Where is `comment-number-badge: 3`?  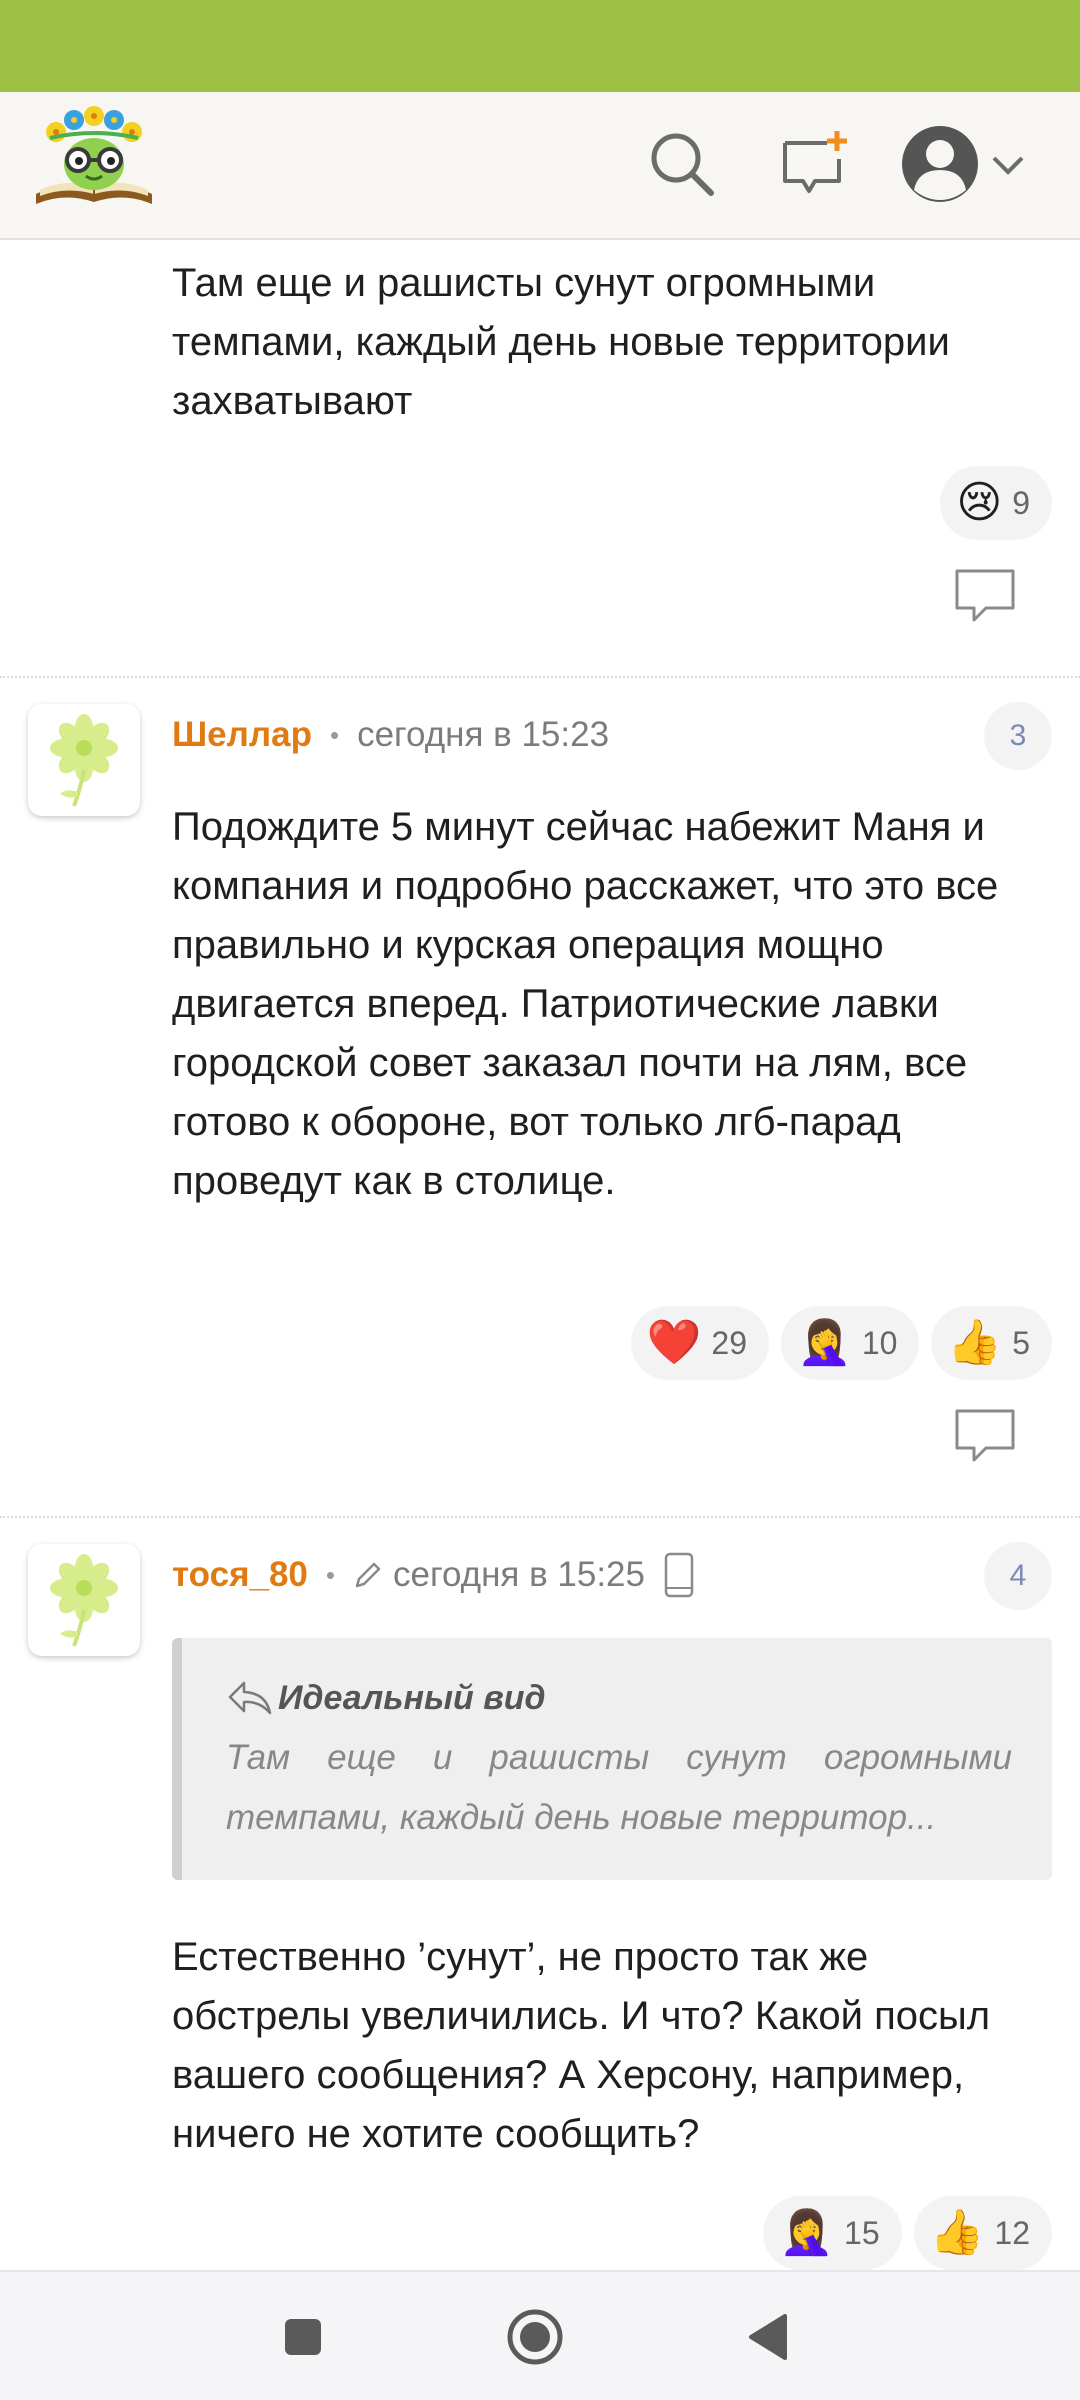 comment-number-badge: 3 is located at coordinates (1018, 736).